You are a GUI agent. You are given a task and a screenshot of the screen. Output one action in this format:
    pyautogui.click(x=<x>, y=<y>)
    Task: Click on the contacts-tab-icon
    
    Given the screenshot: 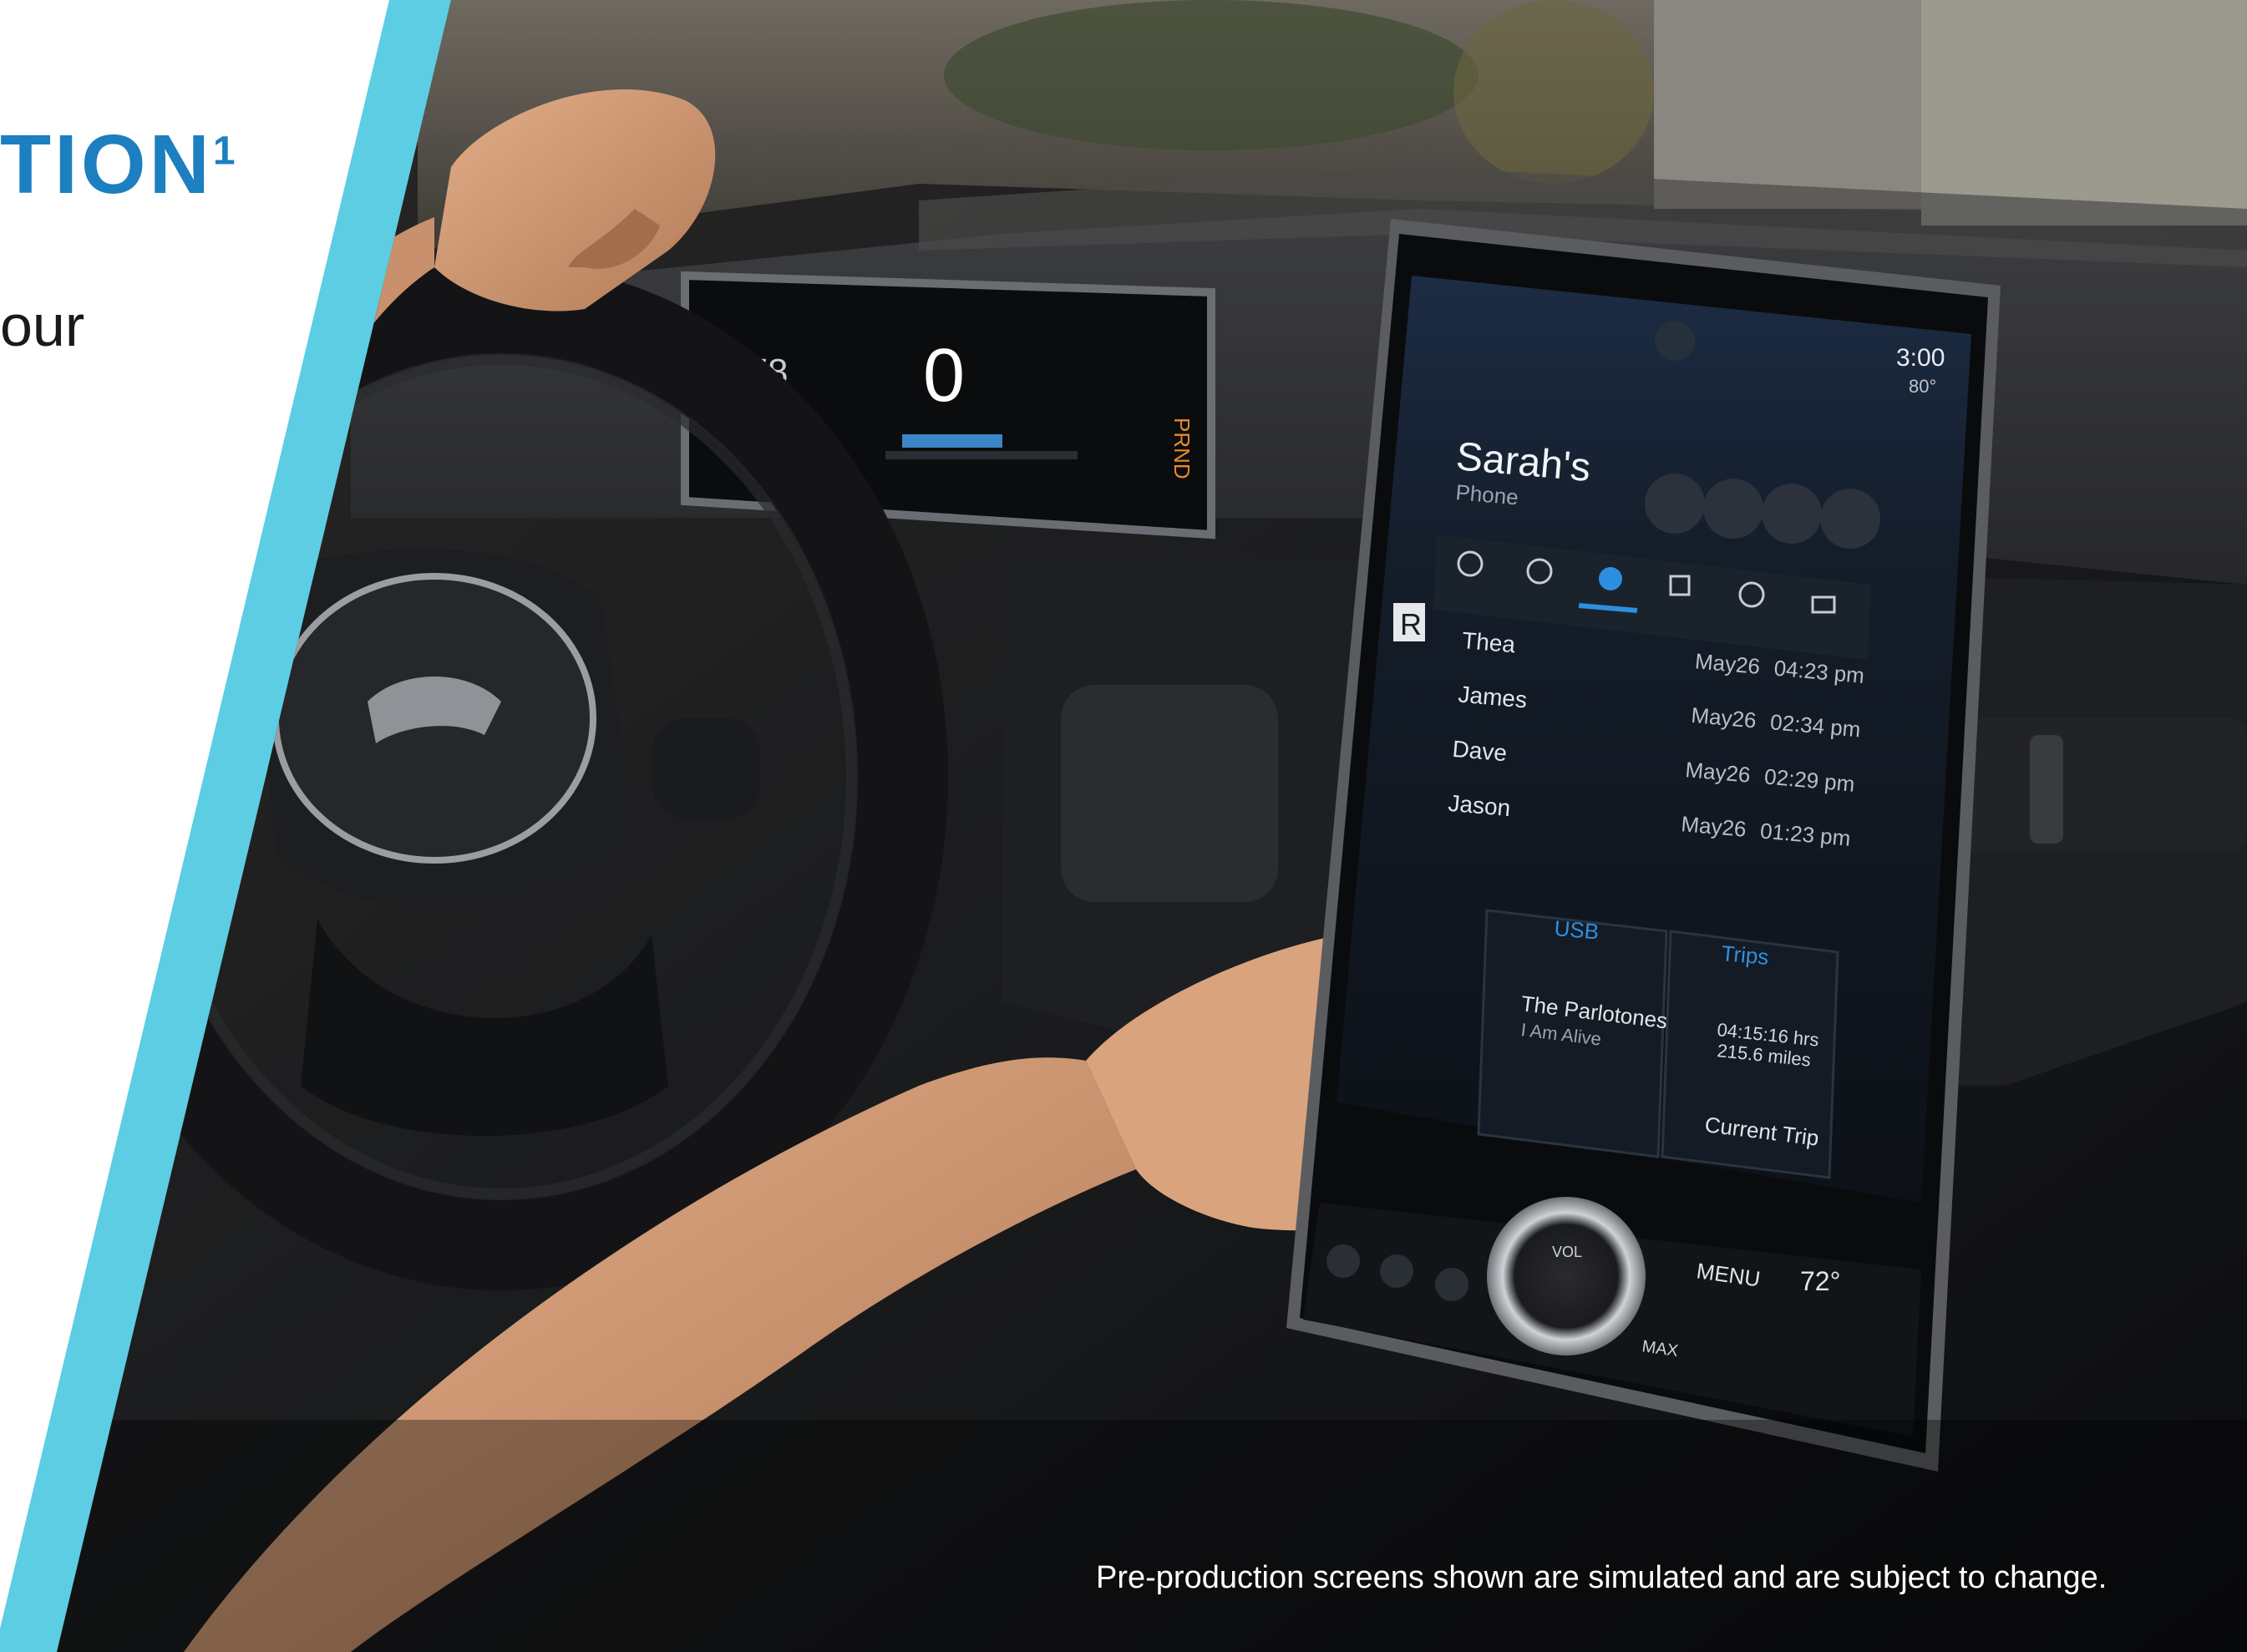 What is the action you would take?
    pyautogui.click(x=1611, y=578)
    